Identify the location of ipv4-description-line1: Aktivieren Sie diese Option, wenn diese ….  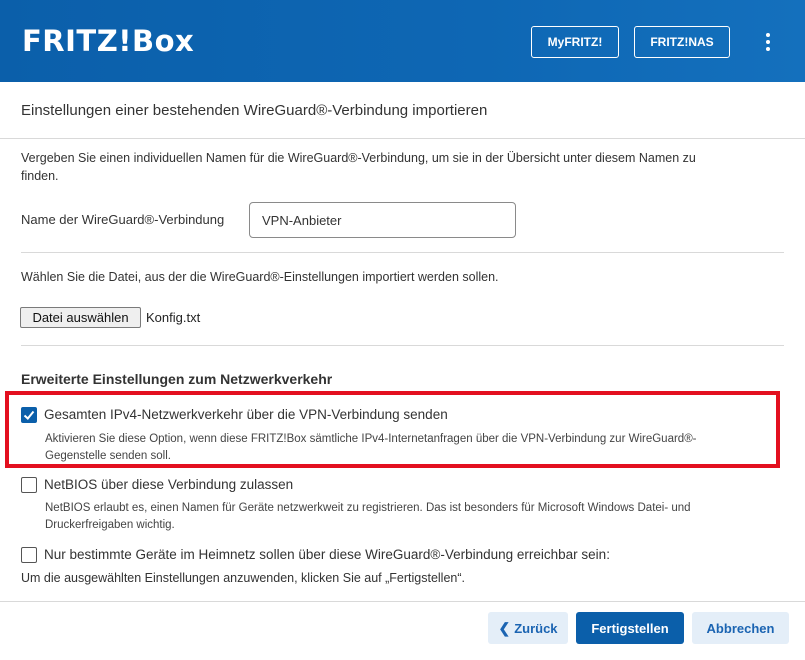
(371, 439).